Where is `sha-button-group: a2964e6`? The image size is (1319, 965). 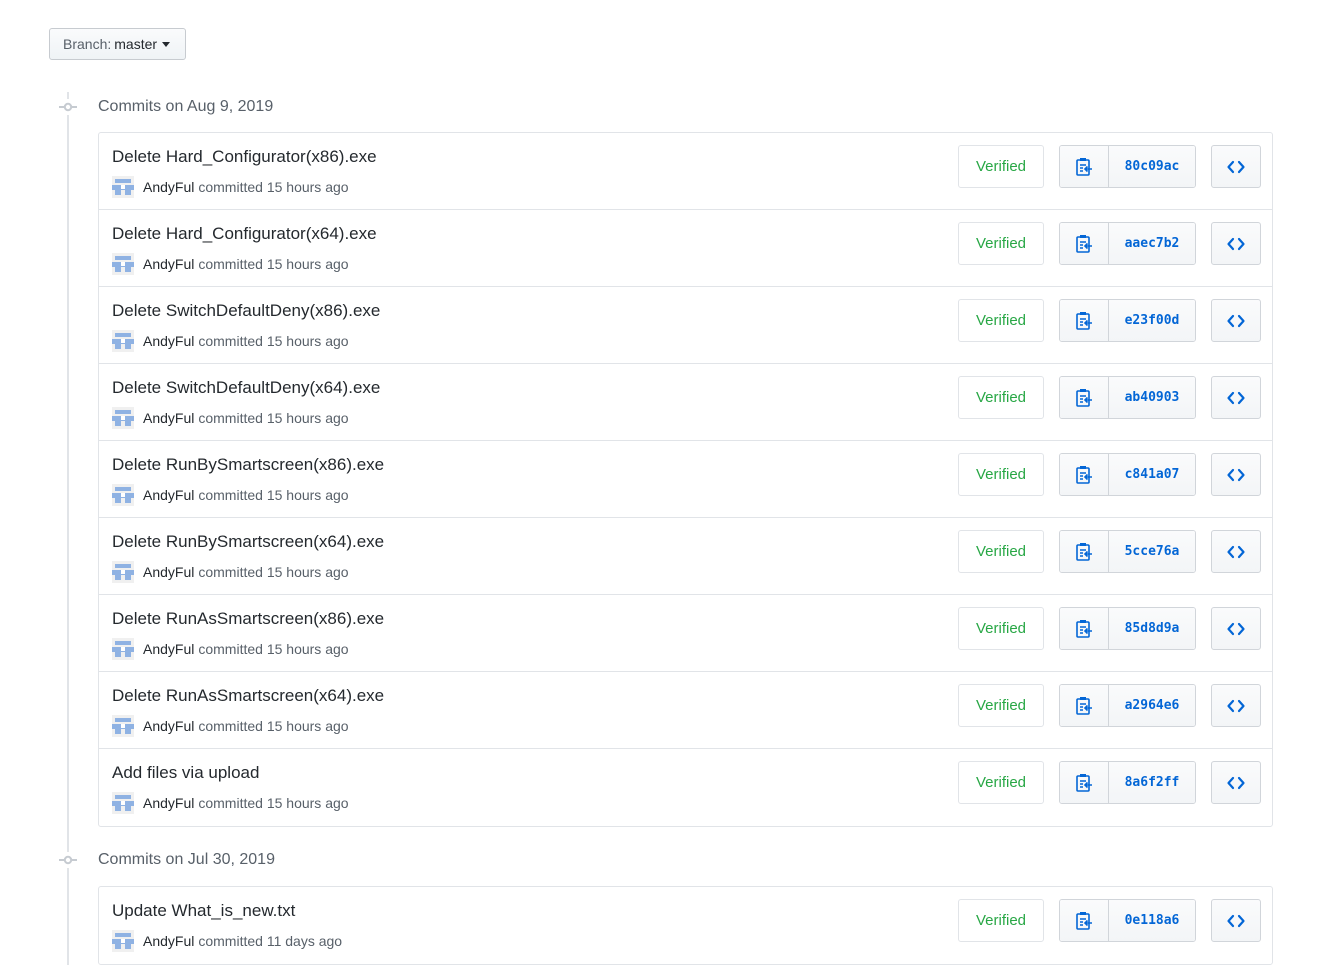 sha-button-group: a2964e6 is located at coordinates (1127, 705).